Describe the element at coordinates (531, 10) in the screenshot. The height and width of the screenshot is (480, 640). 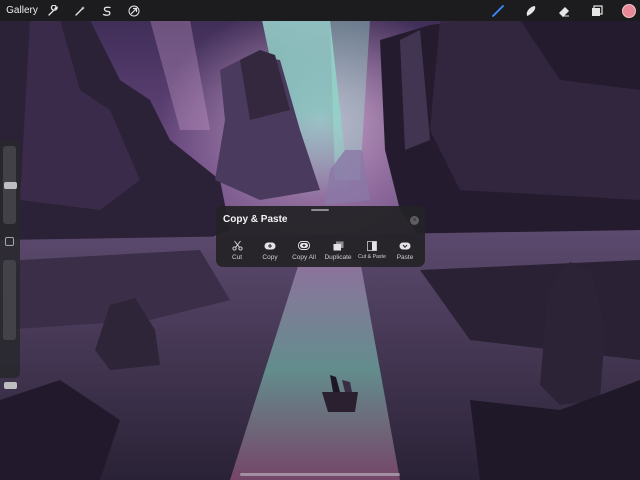
I see `smudge-icon` at that location.